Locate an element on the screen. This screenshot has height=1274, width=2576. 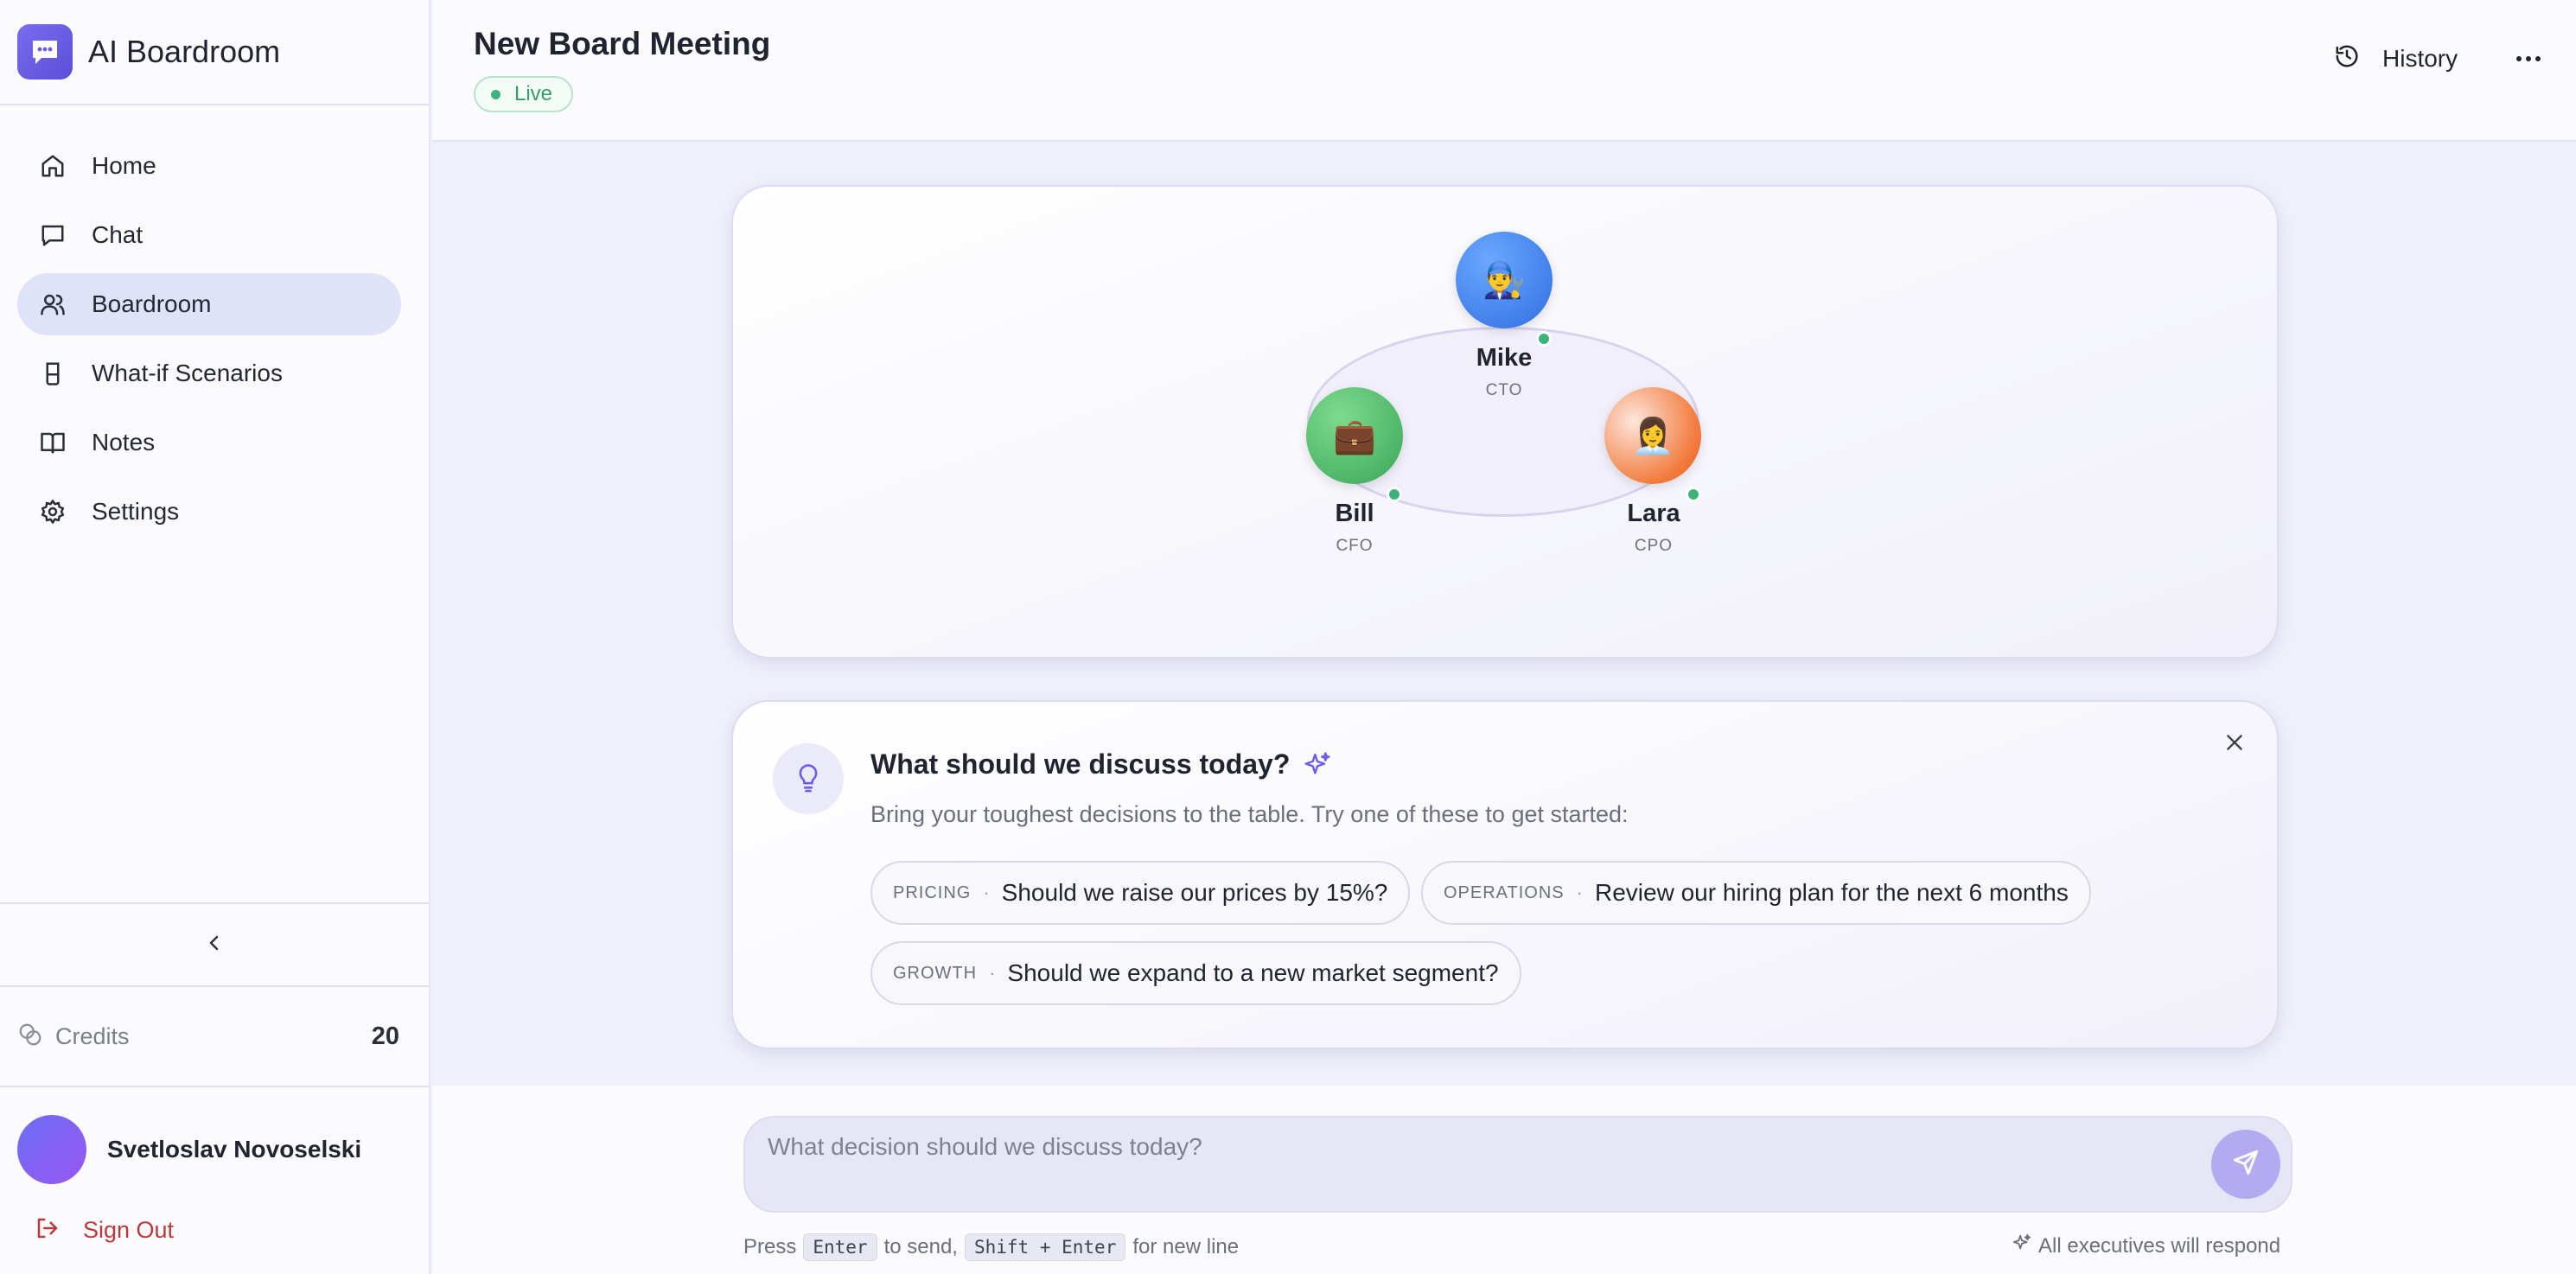
send-icon is located at coordinates (2245, 1165).